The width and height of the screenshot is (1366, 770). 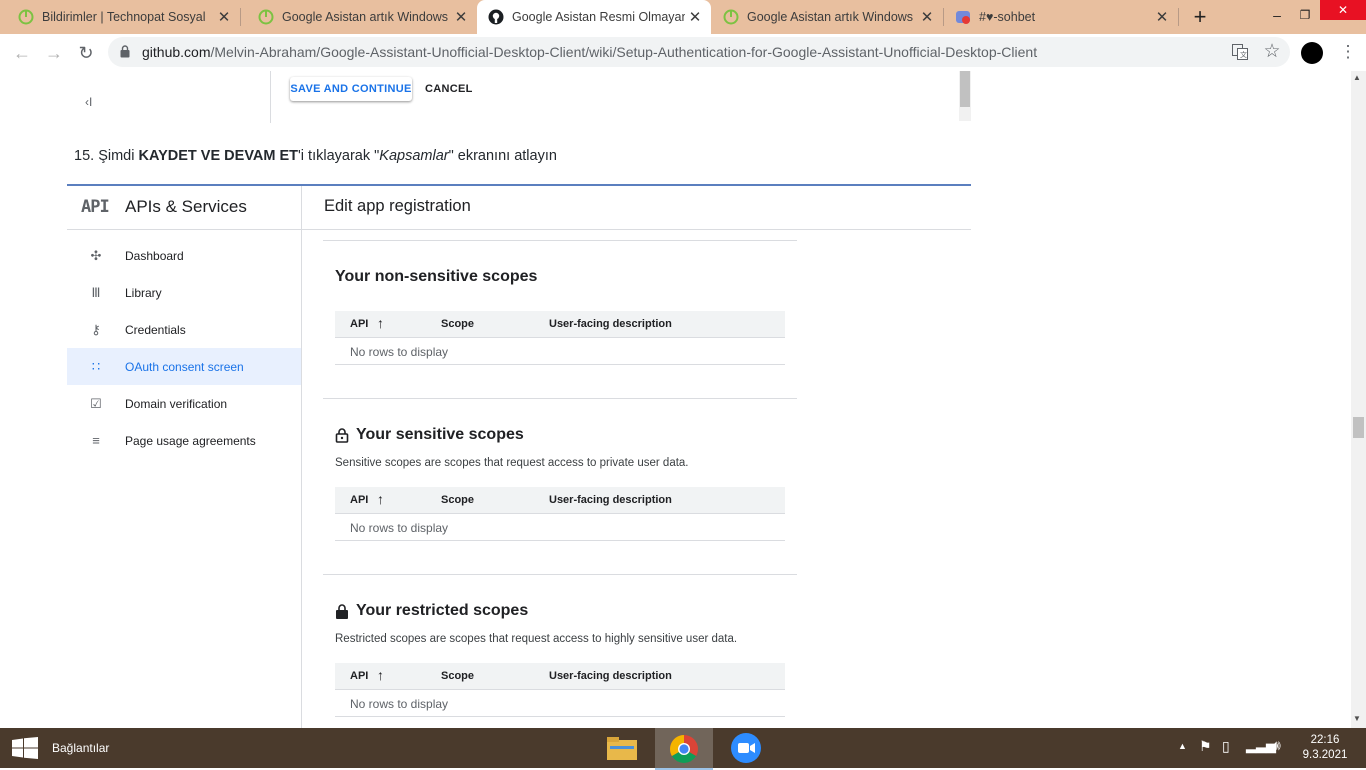 What do you see at coordinates (598, 17) in the screenshot?
I see `tab-title: Google Asistan Resmi Olmayan` at bounding box center [598, 17].